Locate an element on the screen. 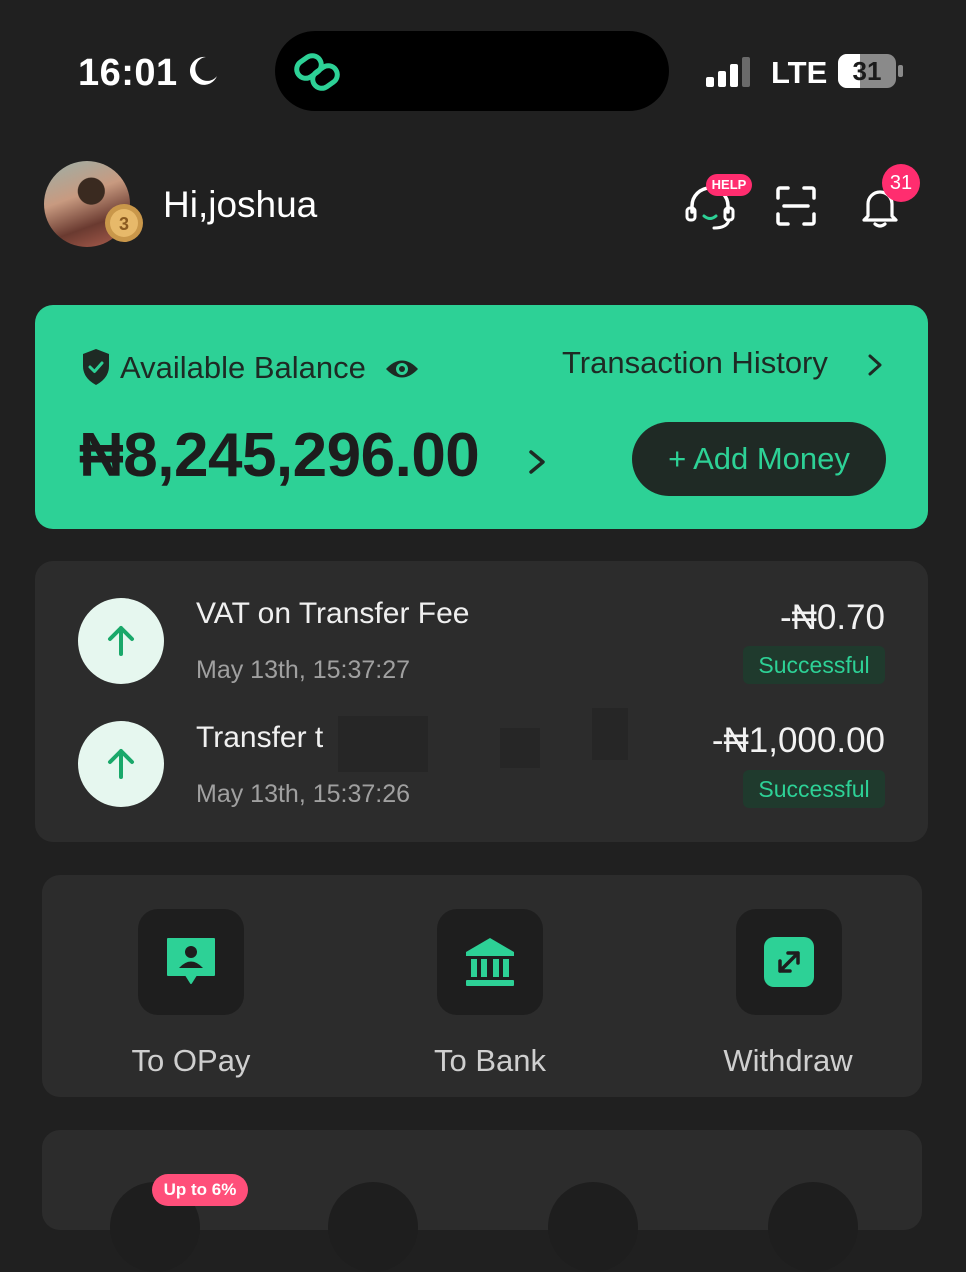 The width and height of the screenshot is (966, 1272). to-bank-label: To Bank is located at coordinates (490, 1061).